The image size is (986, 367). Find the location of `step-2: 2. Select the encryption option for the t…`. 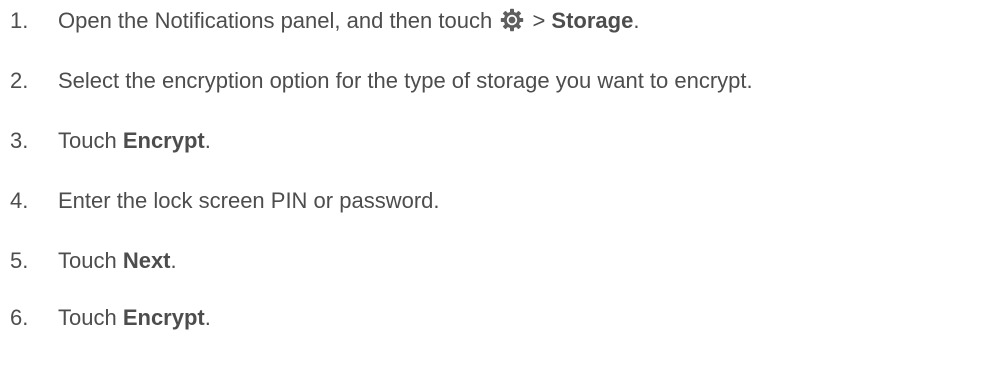

step-2: 2. Select the encryption option for the t… is located at coordinates (381, 81).